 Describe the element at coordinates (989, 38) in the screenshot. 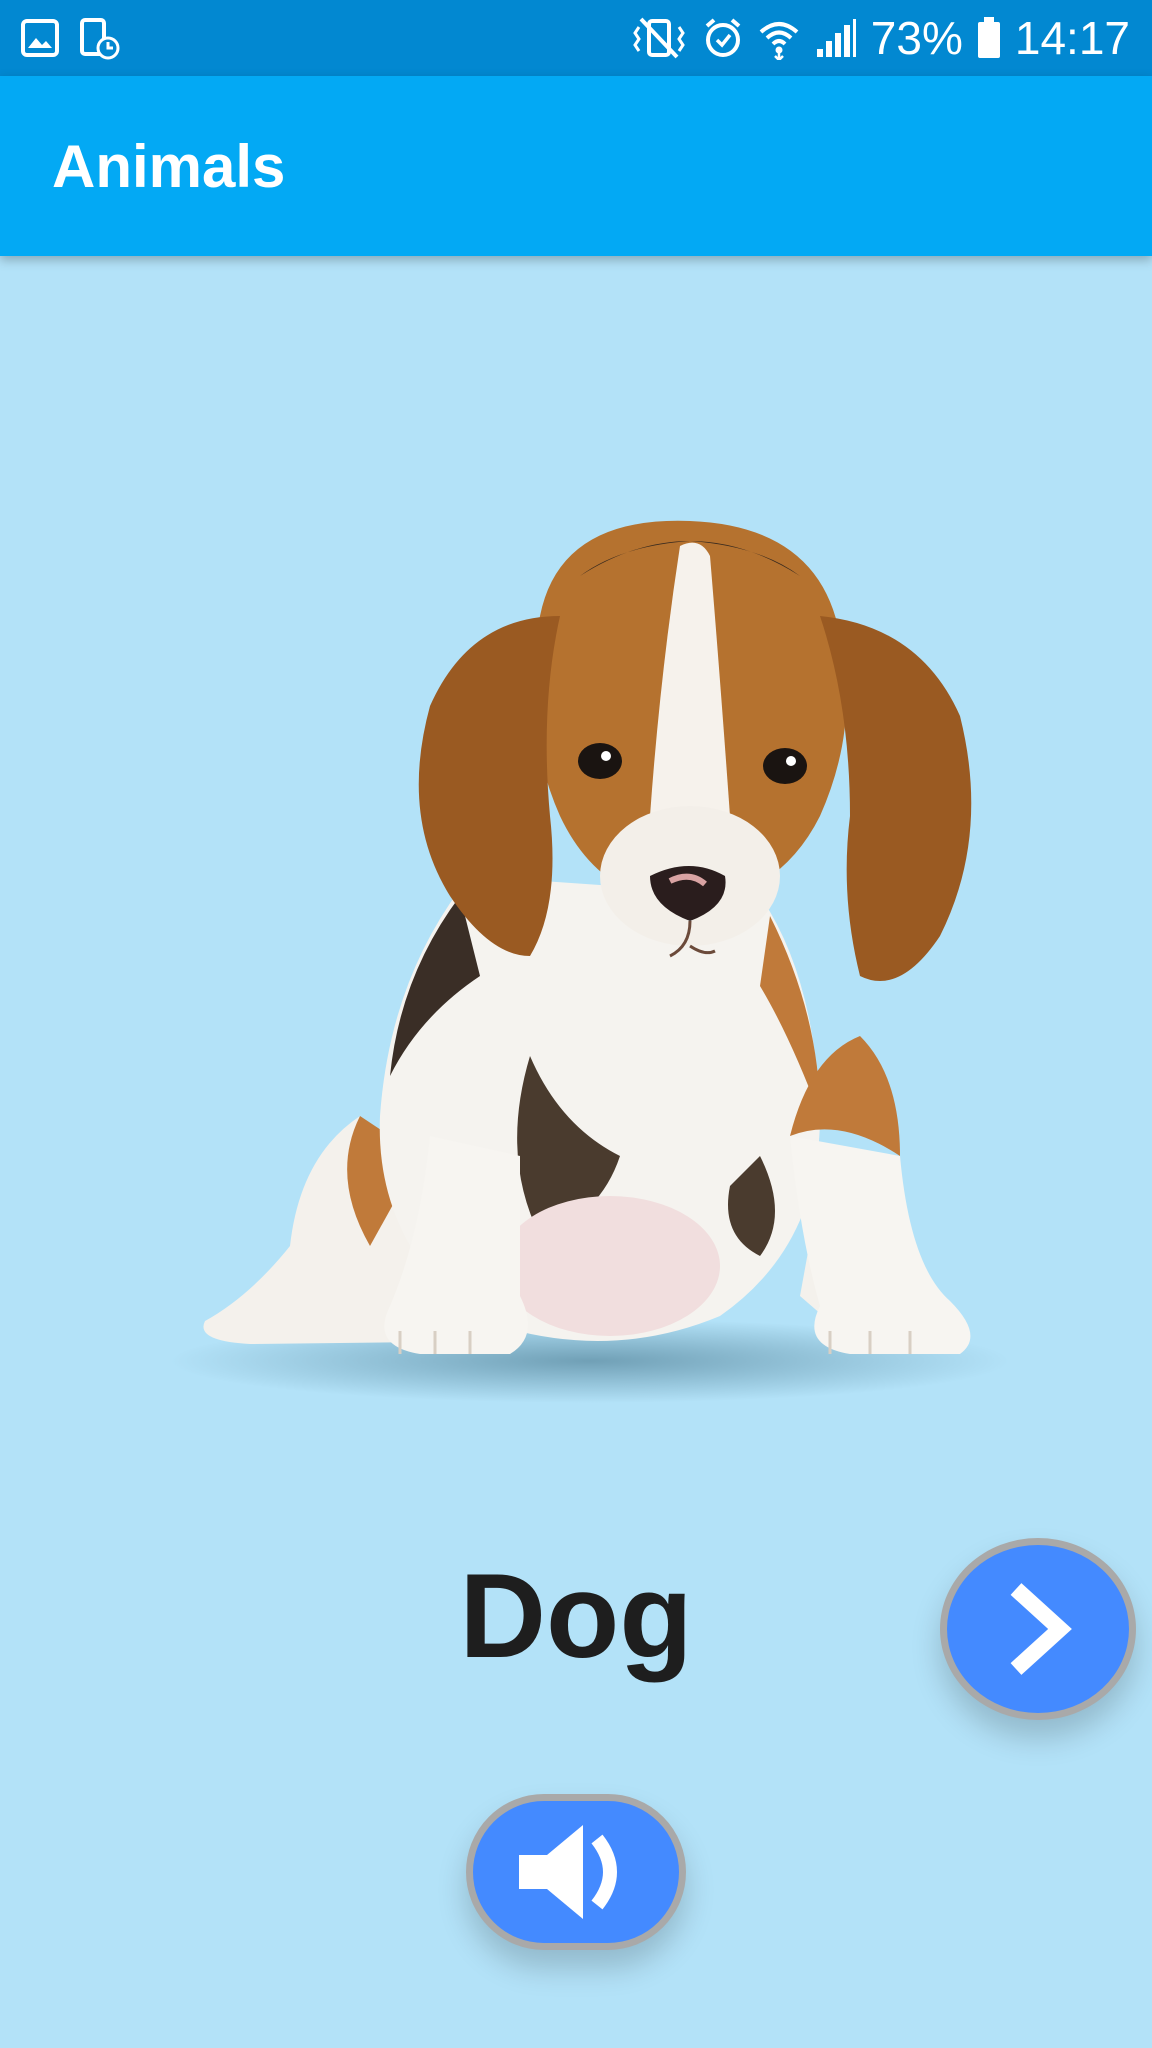

I see `battery-icon` at that location.